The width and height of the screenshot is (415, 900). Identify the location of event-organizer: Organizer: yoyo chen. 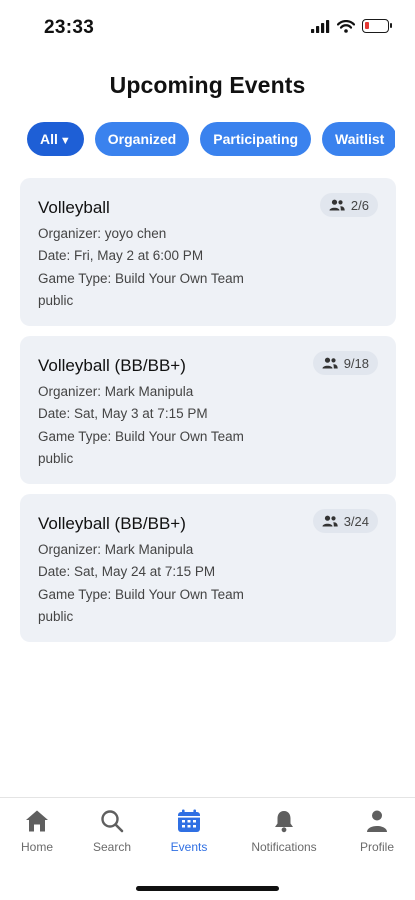
(102, 233).